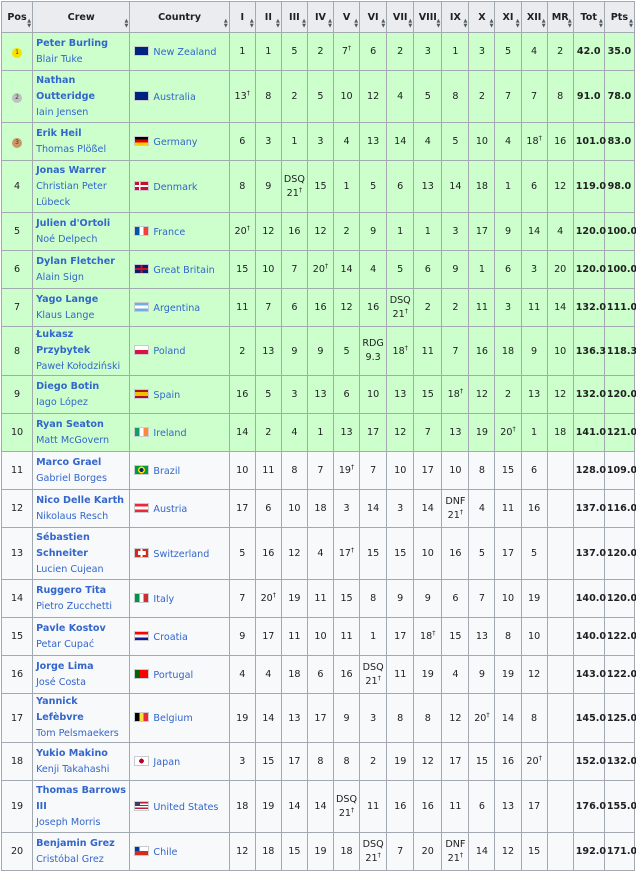 Image resolution: width=636 pixels, height=871 pixels. Describe the element at coordinates (174, 97) in the screenshot. I see `country-link: Australia` at that location.